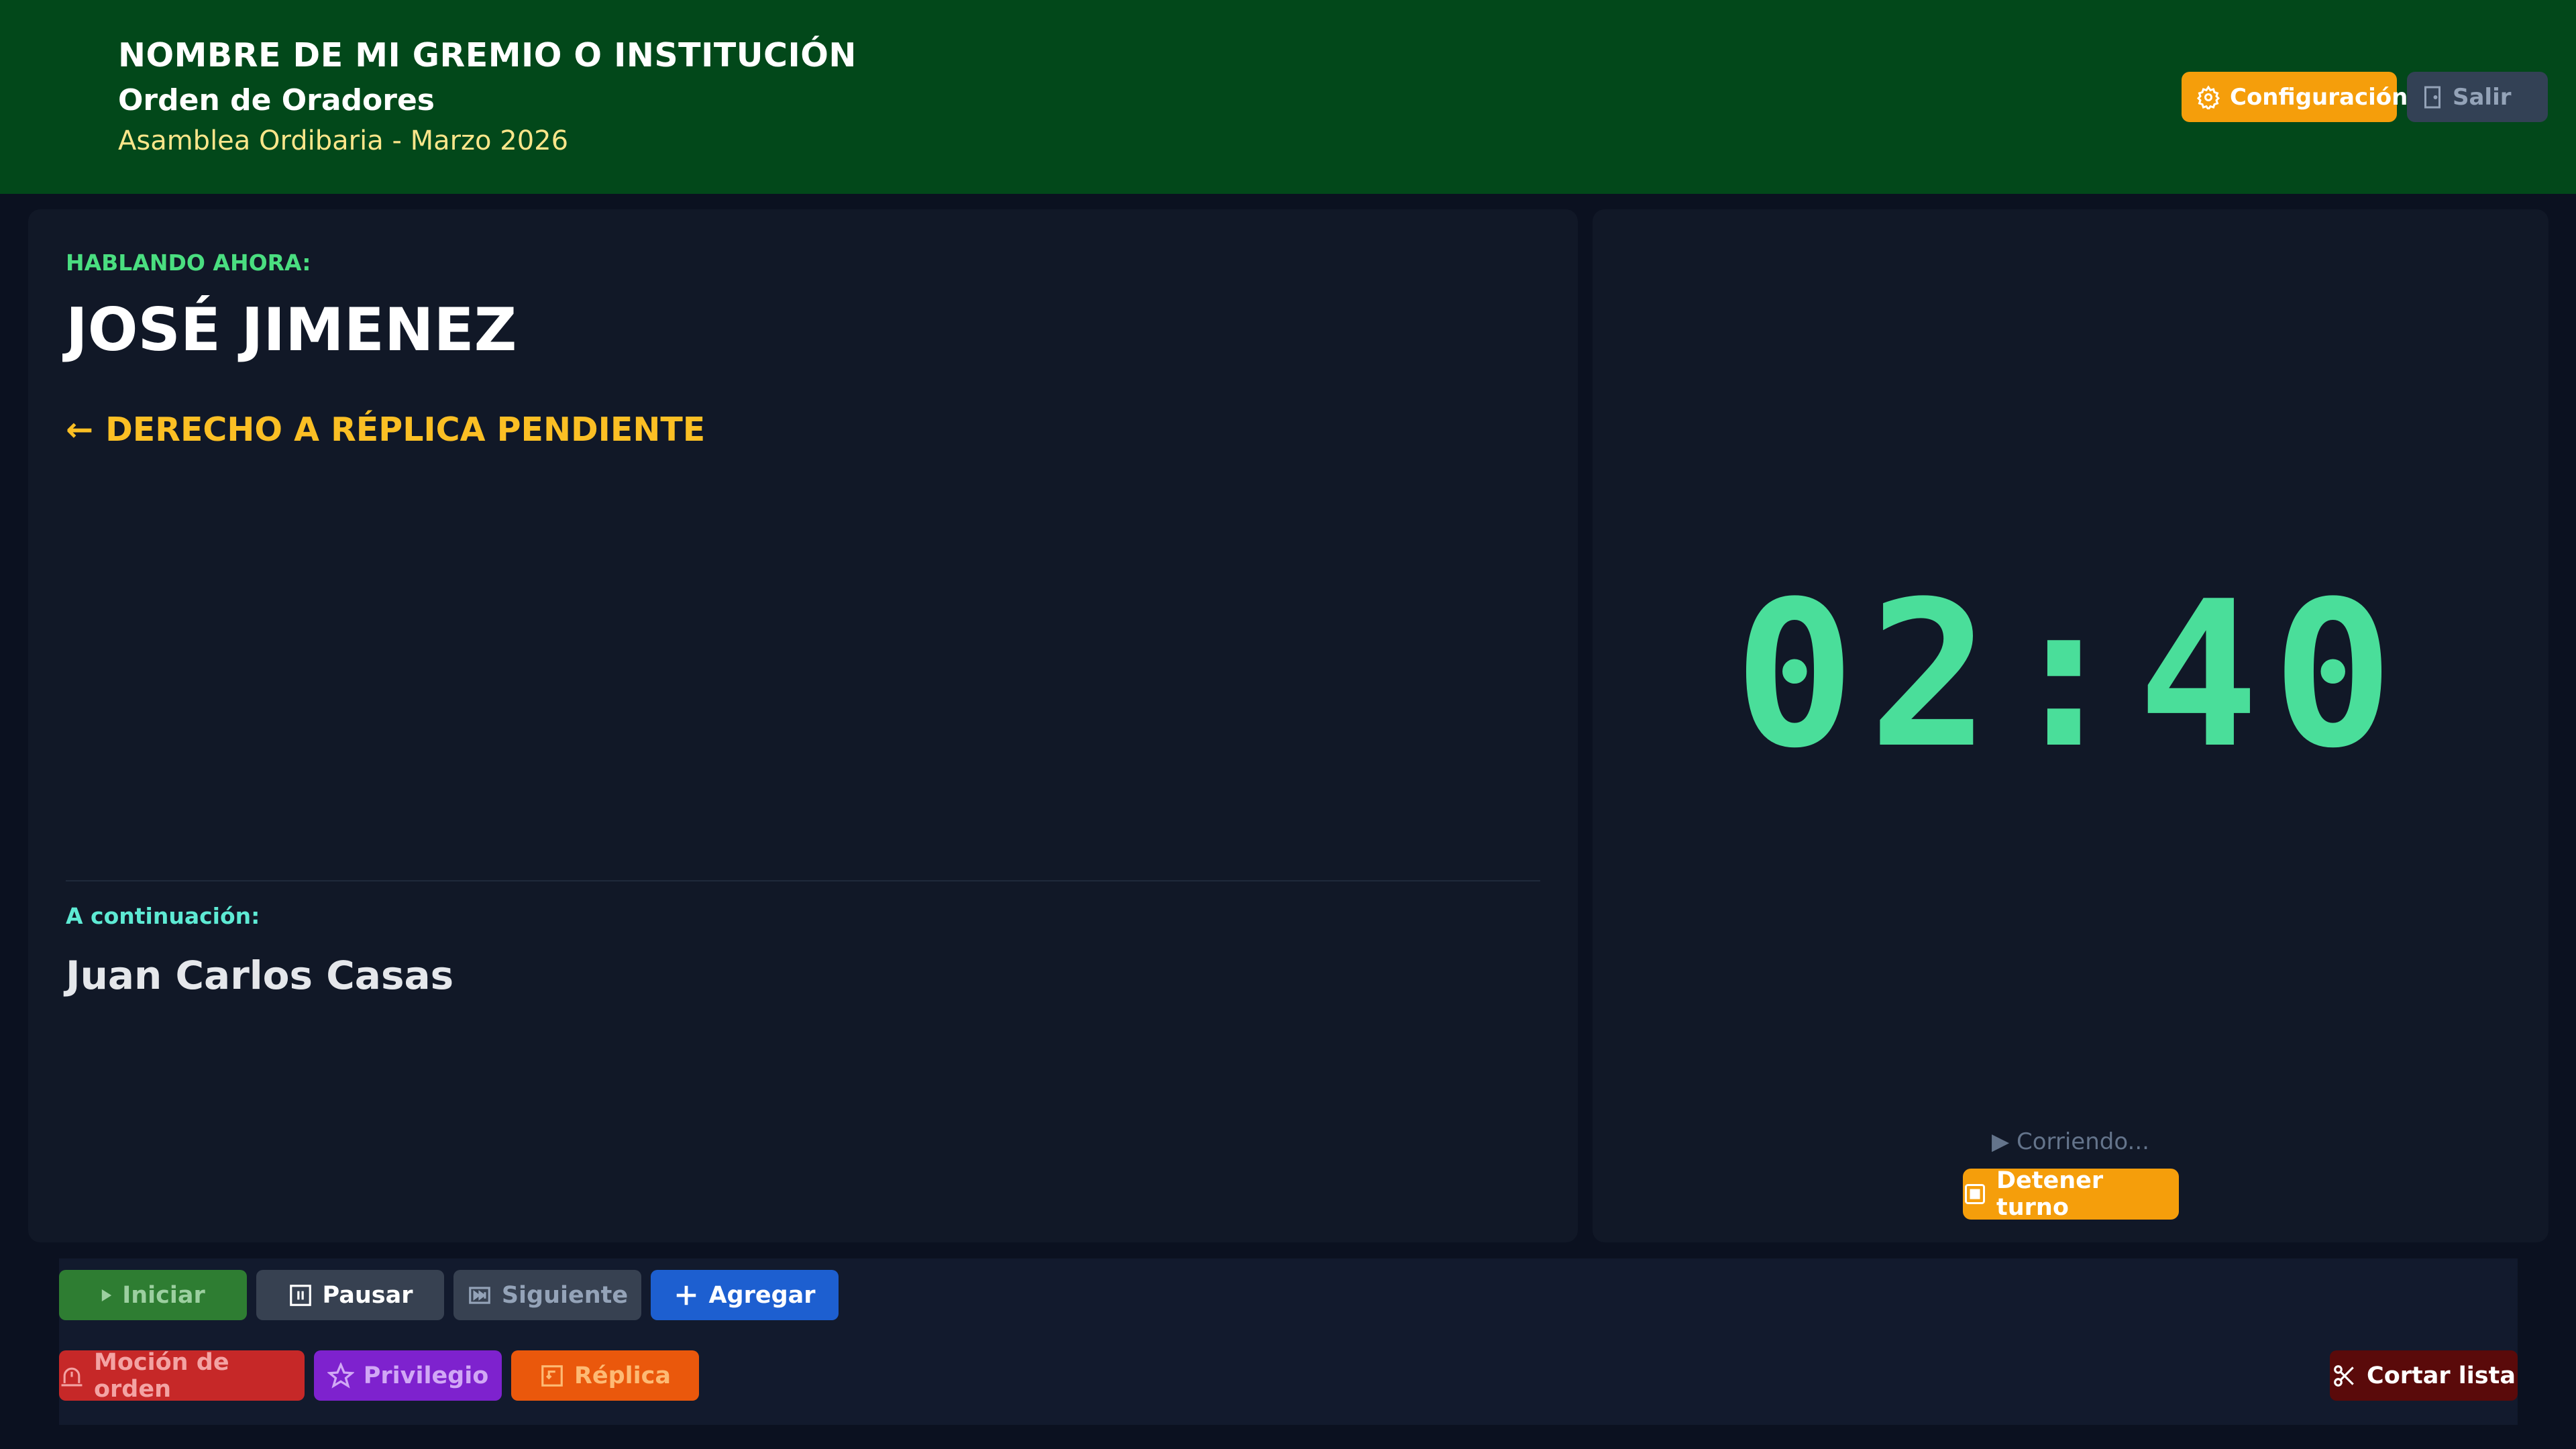  I want to click on door-icon, so click(2432, 97).